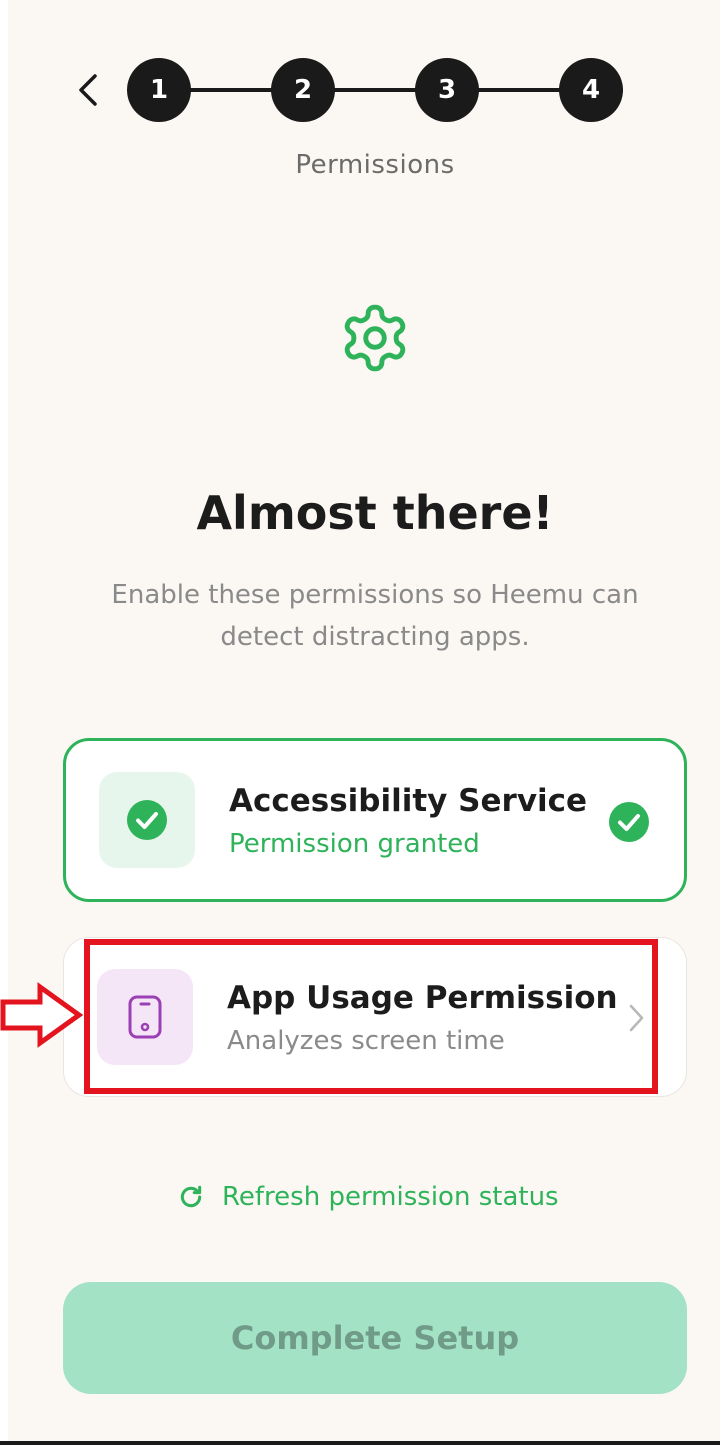 The height and width of the screenshot is (1445, 720). I want to click on gear-icon, so click(375, 338).